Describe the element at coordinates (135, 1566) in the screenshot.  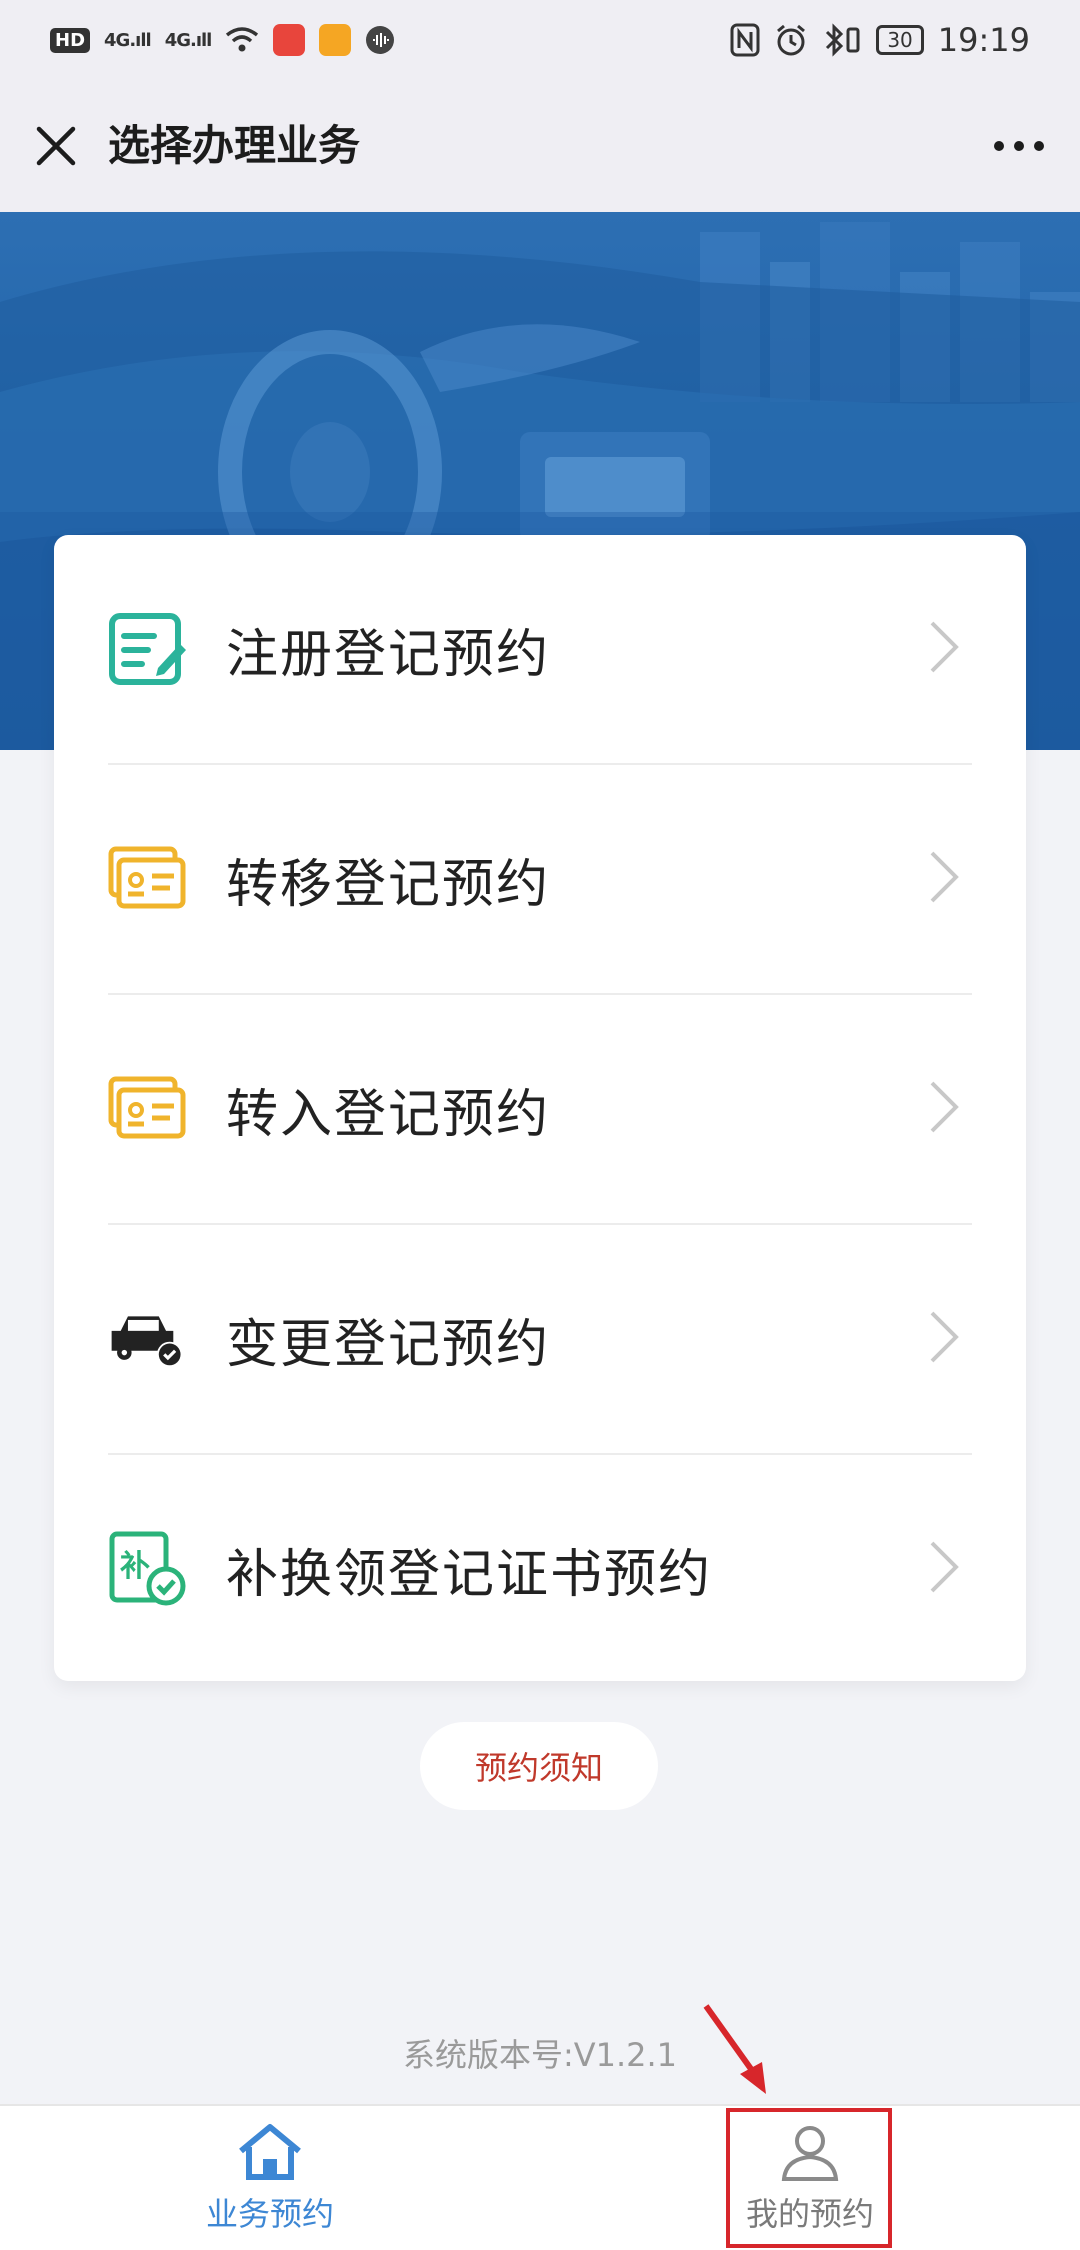
I see `svg-text: 补` at that location.